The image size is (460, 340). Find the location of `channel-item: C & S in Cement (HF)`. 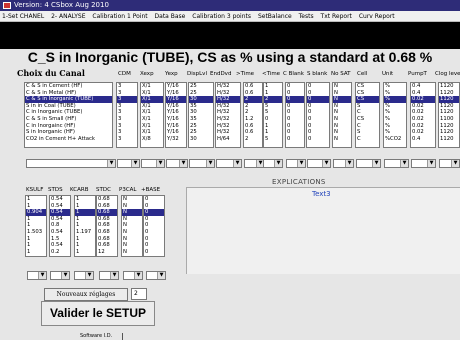

channel-item: C & S in Cement (HF) is located at coordinates (68, 86).